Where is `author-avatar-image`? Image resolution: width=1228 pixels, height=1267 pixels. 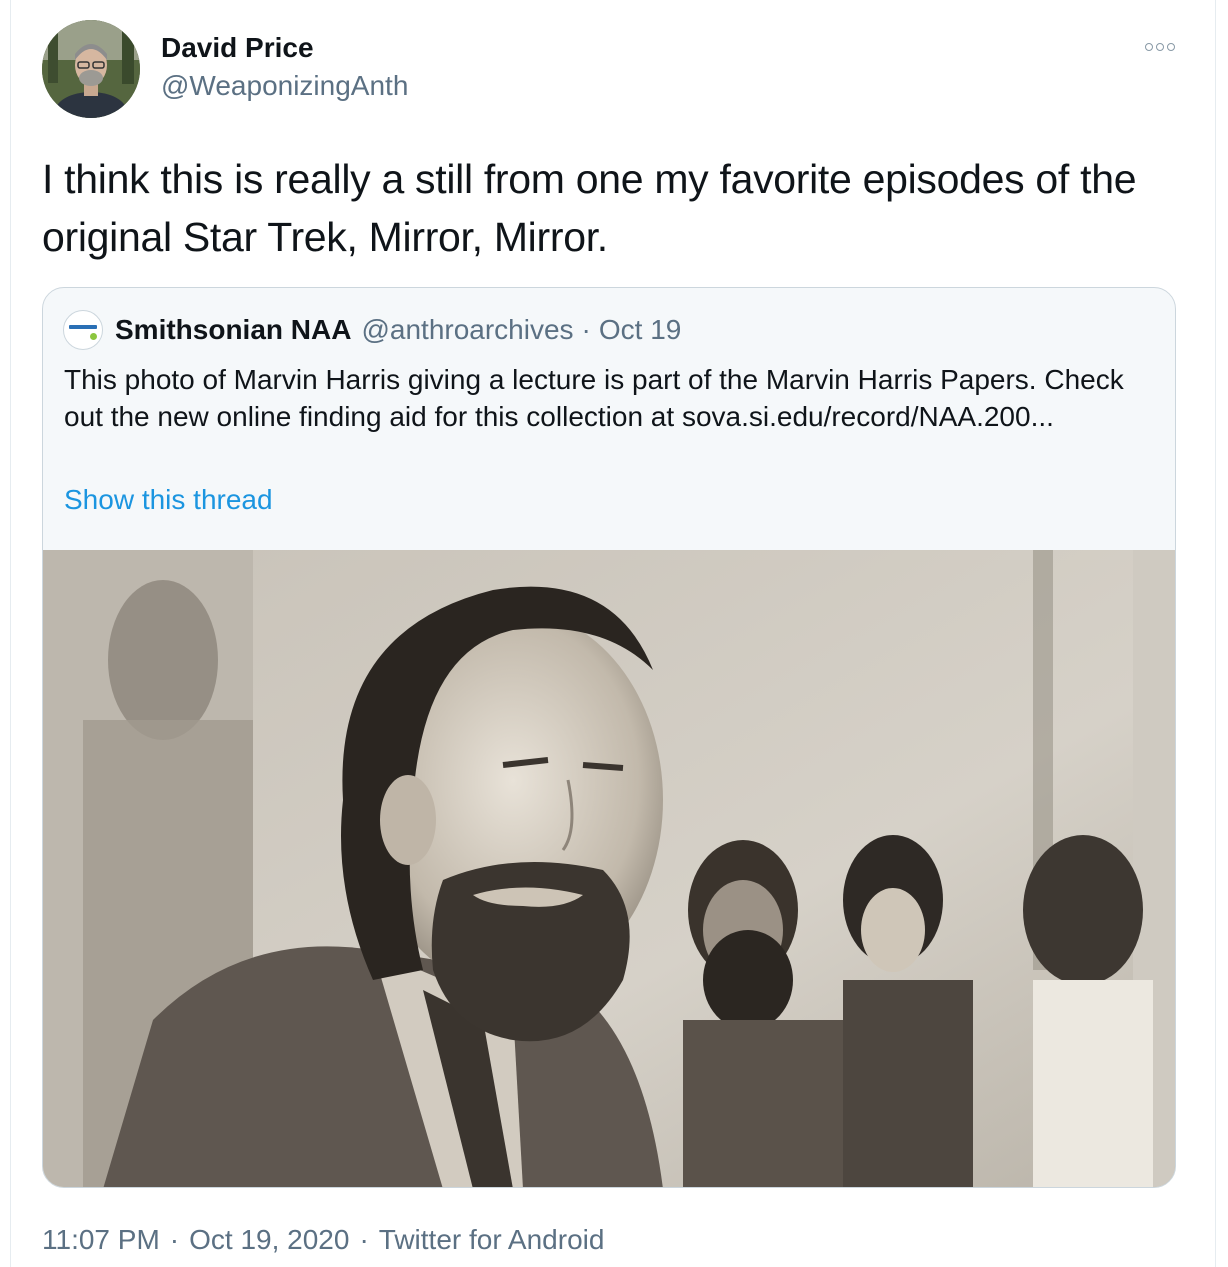
author-avatar-image is located at coordinates (91, 69).